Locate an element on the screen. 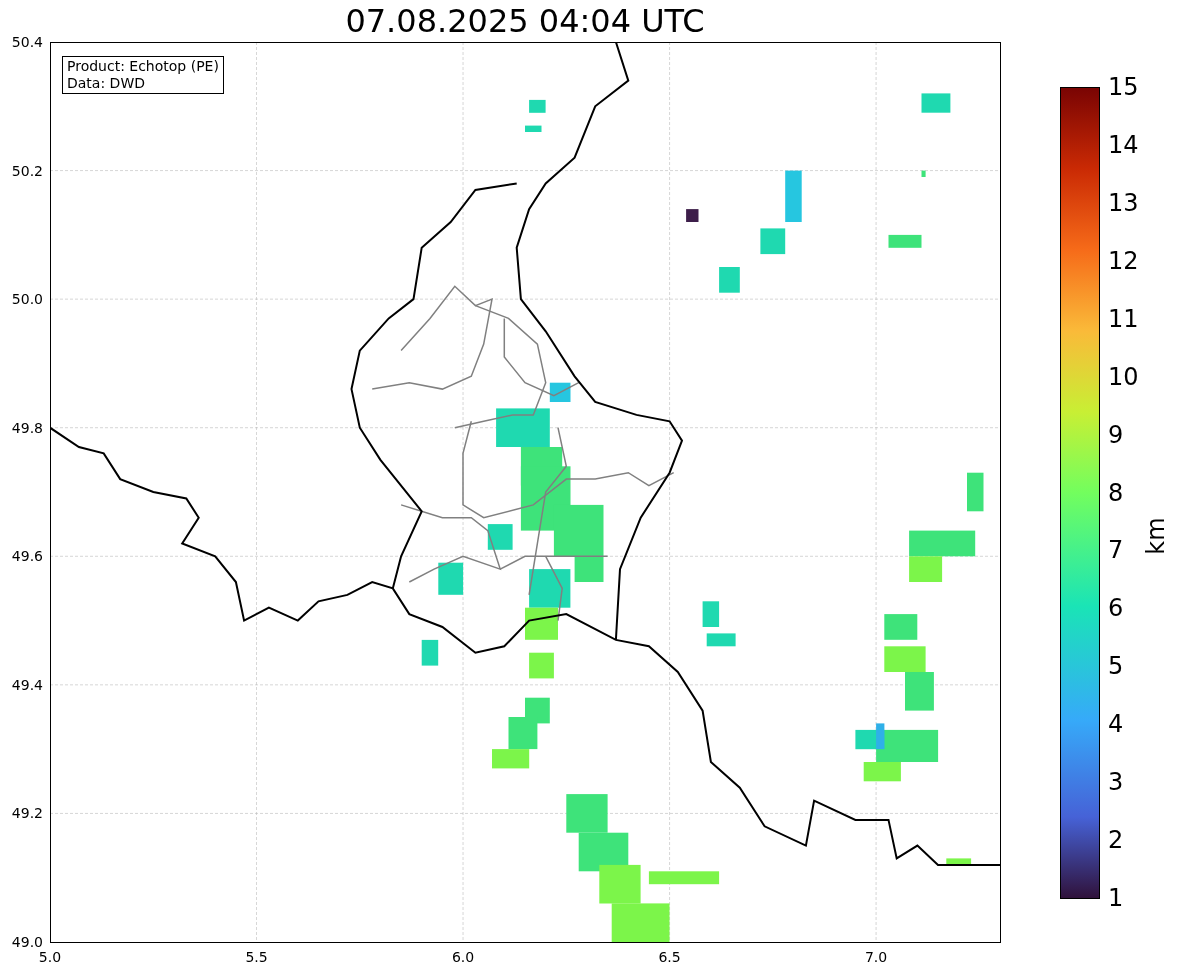 This screenshot has width=1178, height=976. colorbar-tick-label: 1 is located at coordinates (1116, 898).